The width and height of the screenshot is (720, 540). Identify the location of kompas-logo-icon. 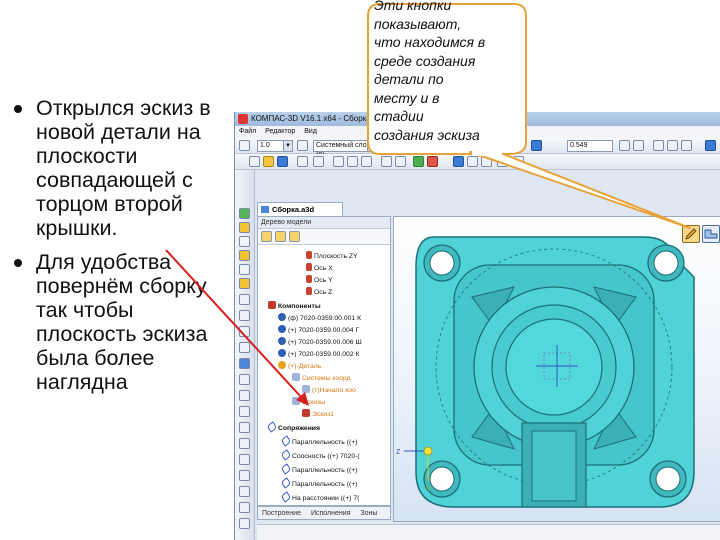
(243, 119).